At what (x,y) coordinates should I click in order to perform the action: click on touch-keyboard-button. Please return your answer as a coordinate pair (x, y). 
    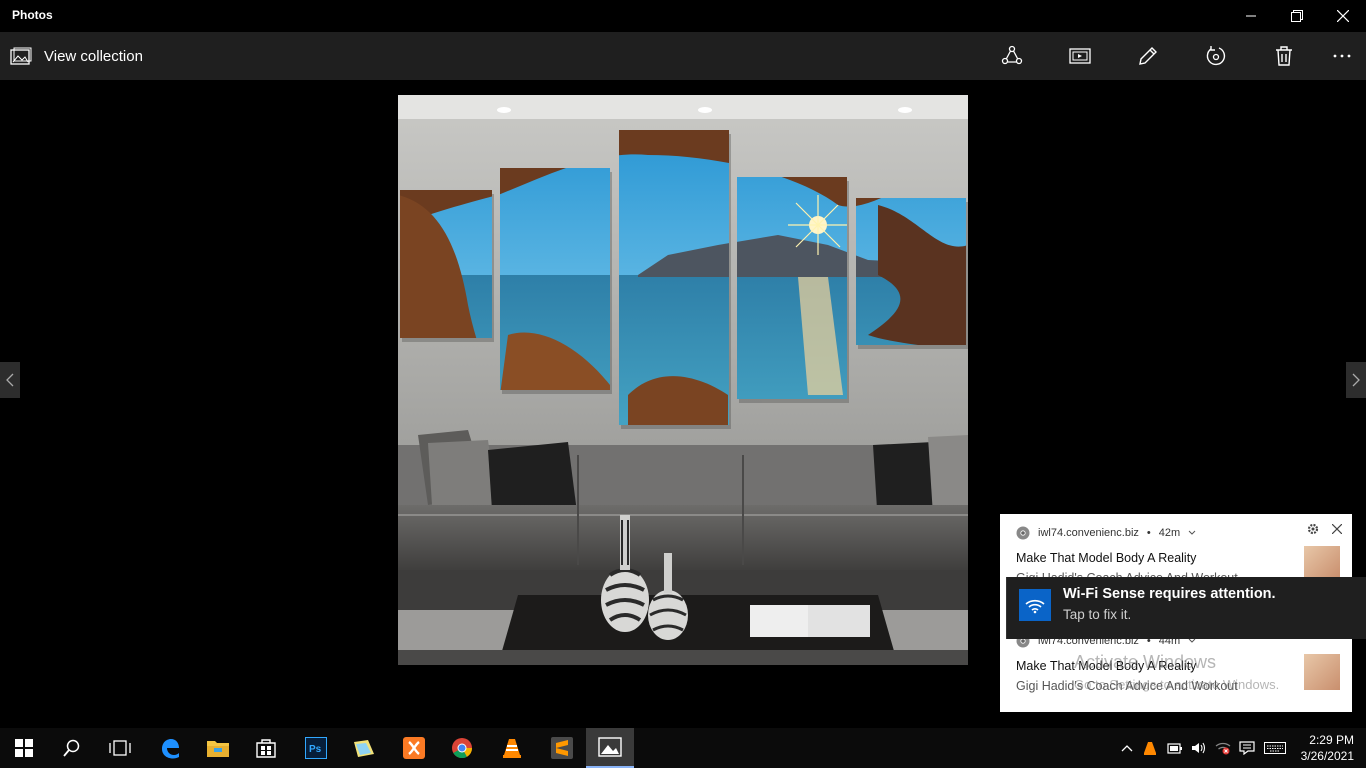
    Looking at the image, I should click on (1275, 748).